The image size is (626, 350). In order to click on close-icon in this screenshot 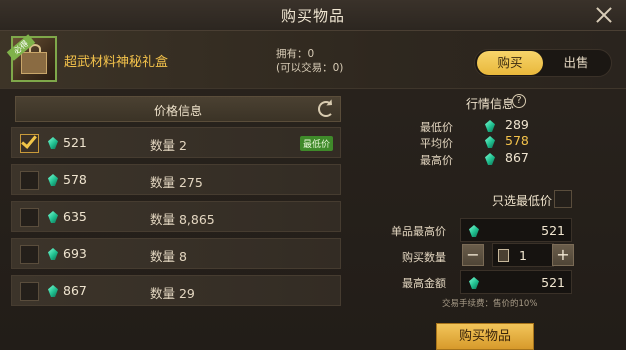, I will do `click(604, 15)`.